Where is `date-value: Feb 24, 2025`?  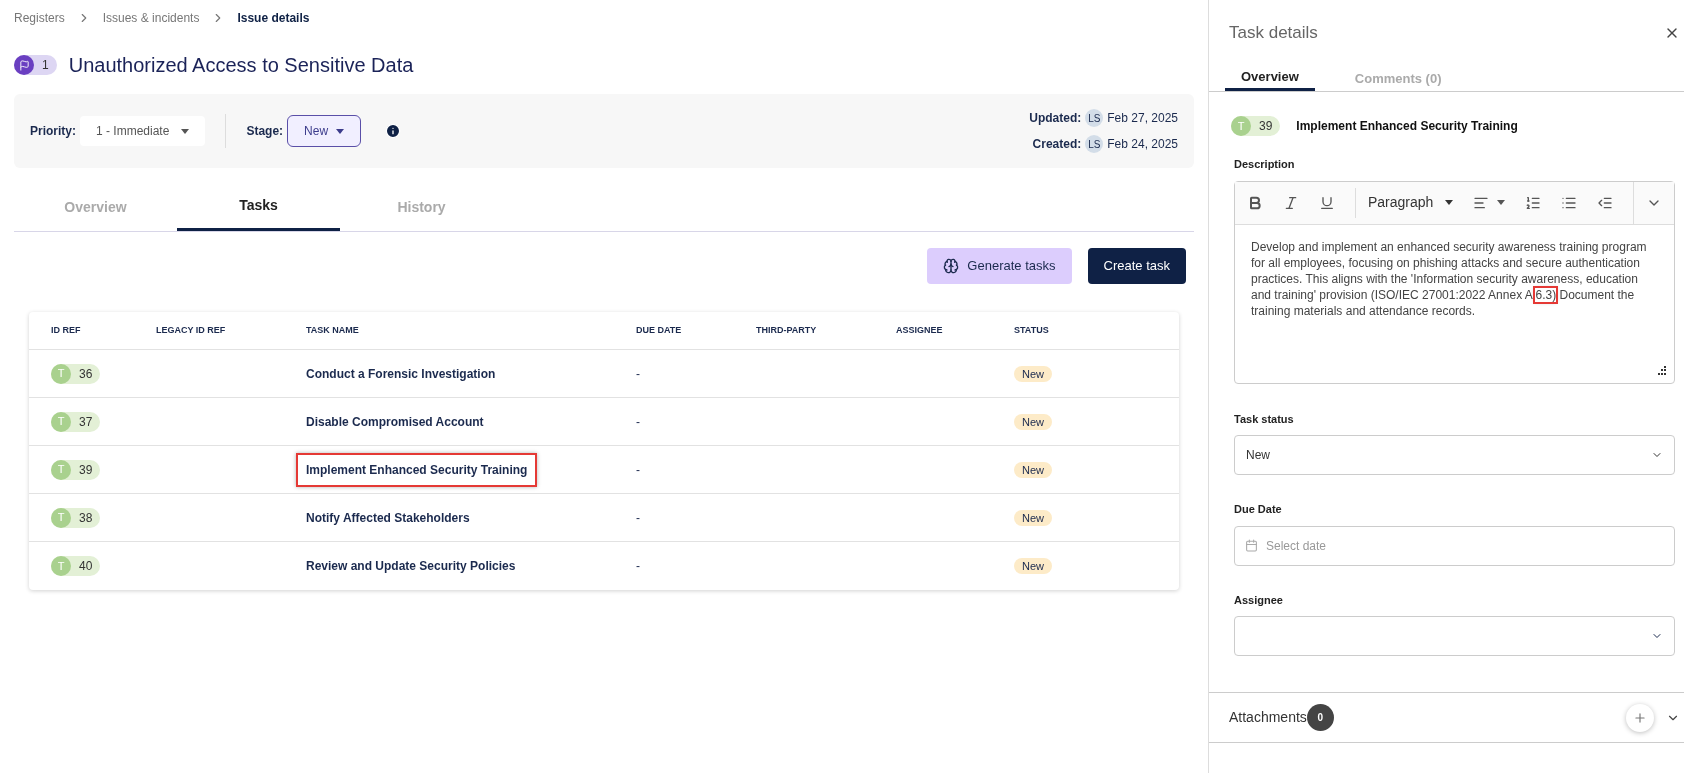 date-value: Feb 24, 2025 is located at coordinates (1142, 144).